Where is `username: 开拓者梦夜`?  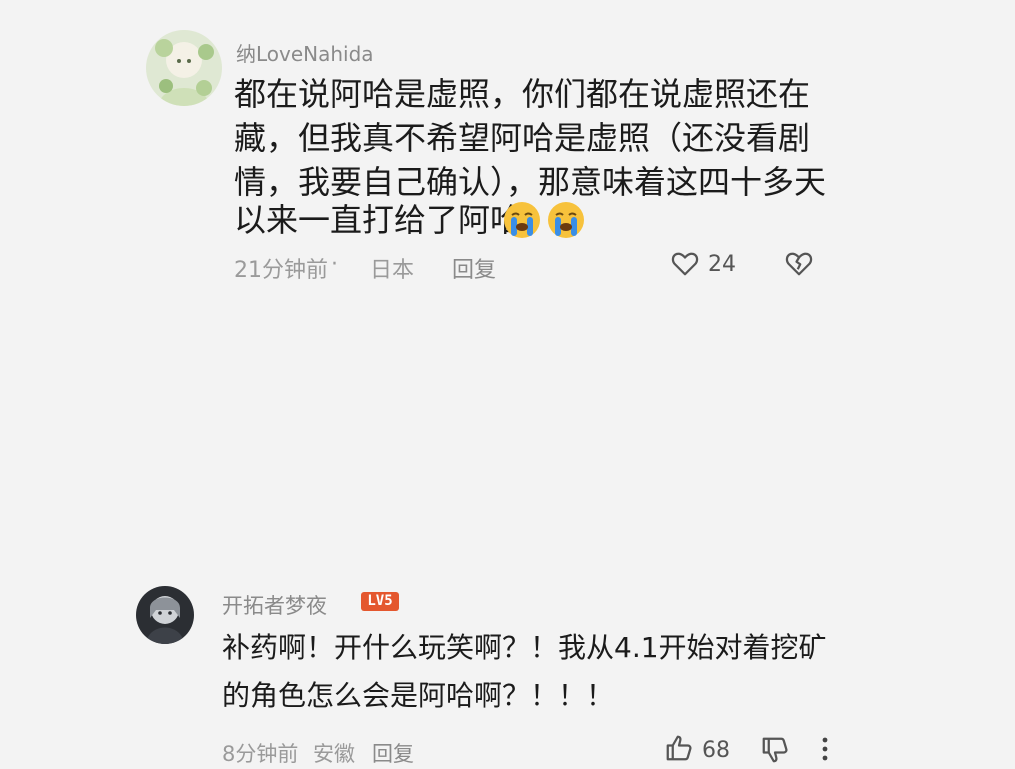 username: 开拓者梦夜 is located at coordinates (274, 605).